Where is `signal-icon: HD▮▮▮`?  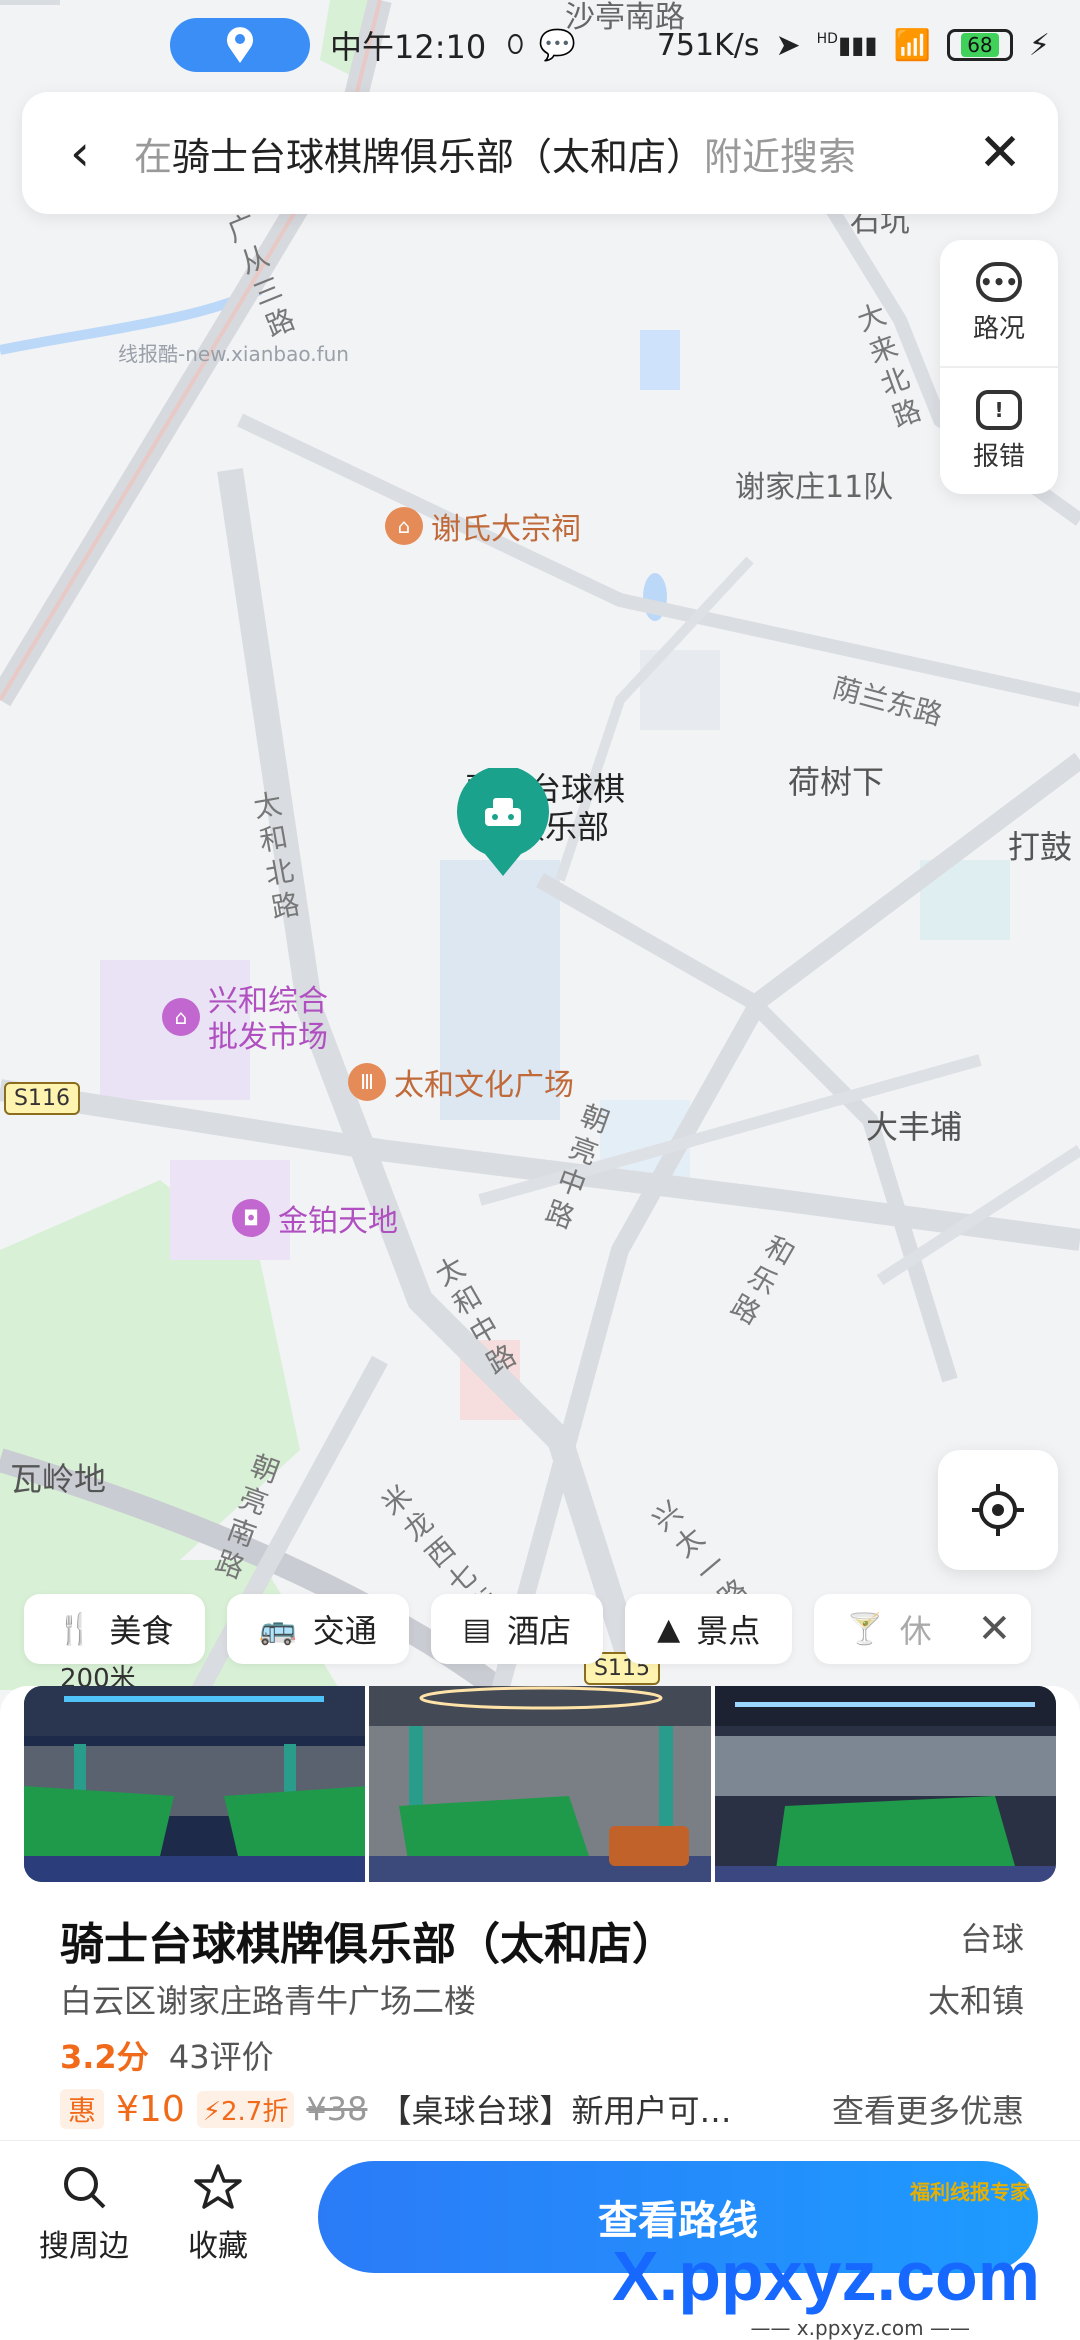 signal-icon: HD▮▮▮ is located at coordinates (847, 45).